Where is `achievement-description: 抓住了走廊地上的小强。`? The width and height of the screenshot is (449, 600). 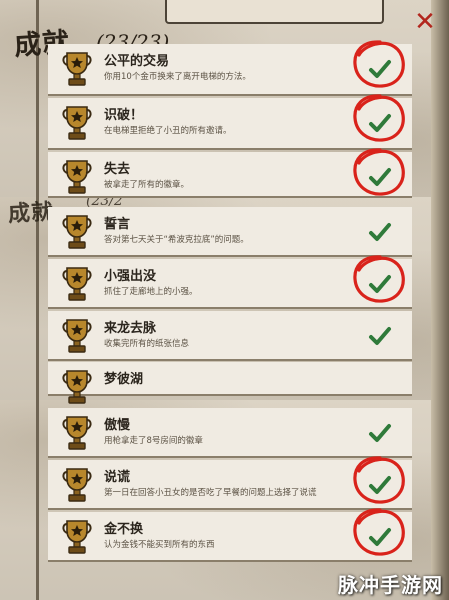 achievement-description: 抓住了走廊地上的小强。 is located at coordinates (151, 292).